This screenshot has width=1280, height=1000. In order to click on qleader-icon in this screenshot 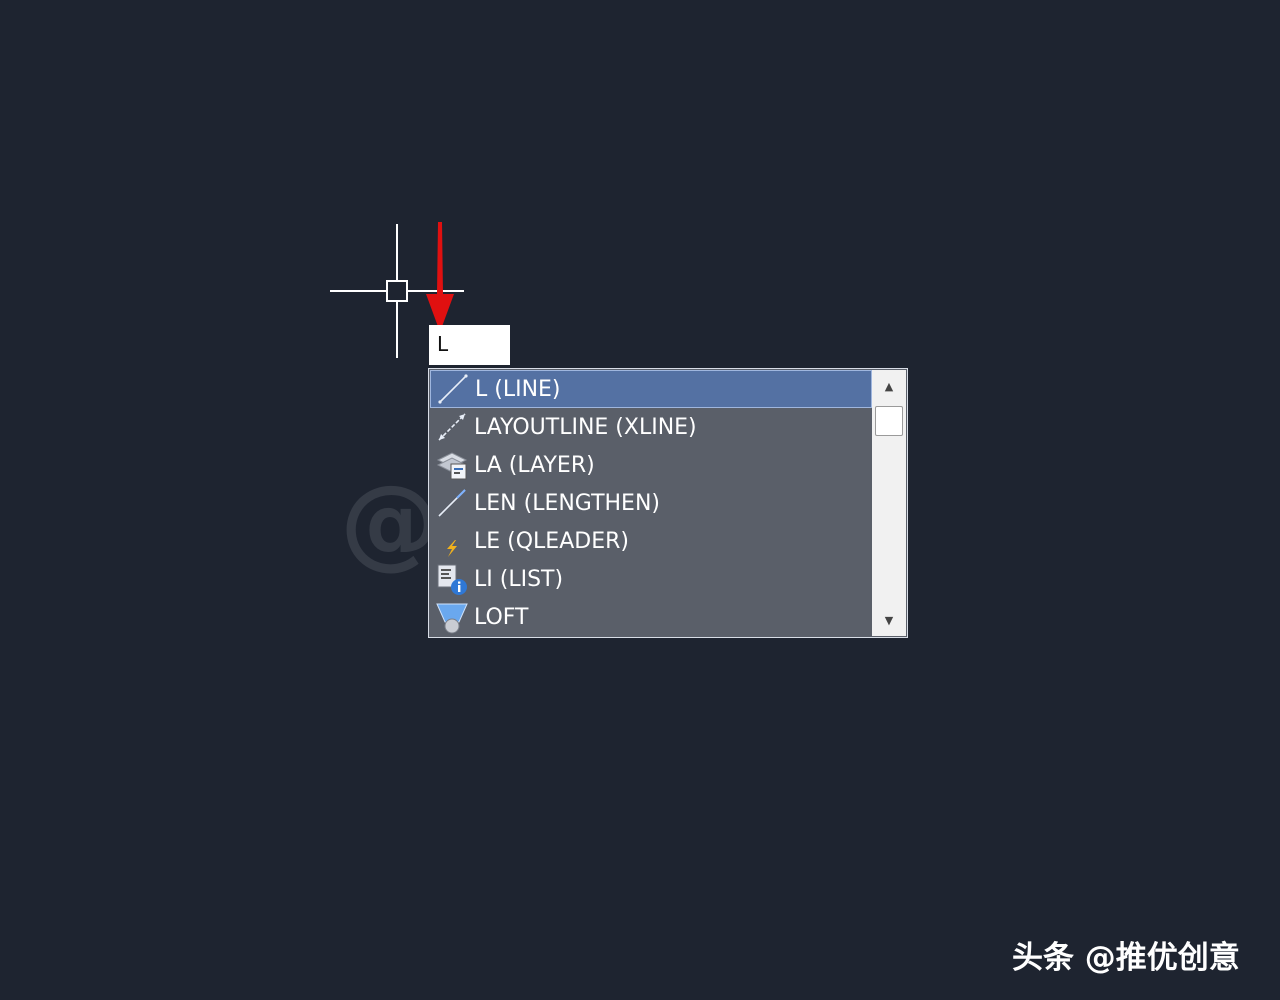, I will do `click(452, 541)`.